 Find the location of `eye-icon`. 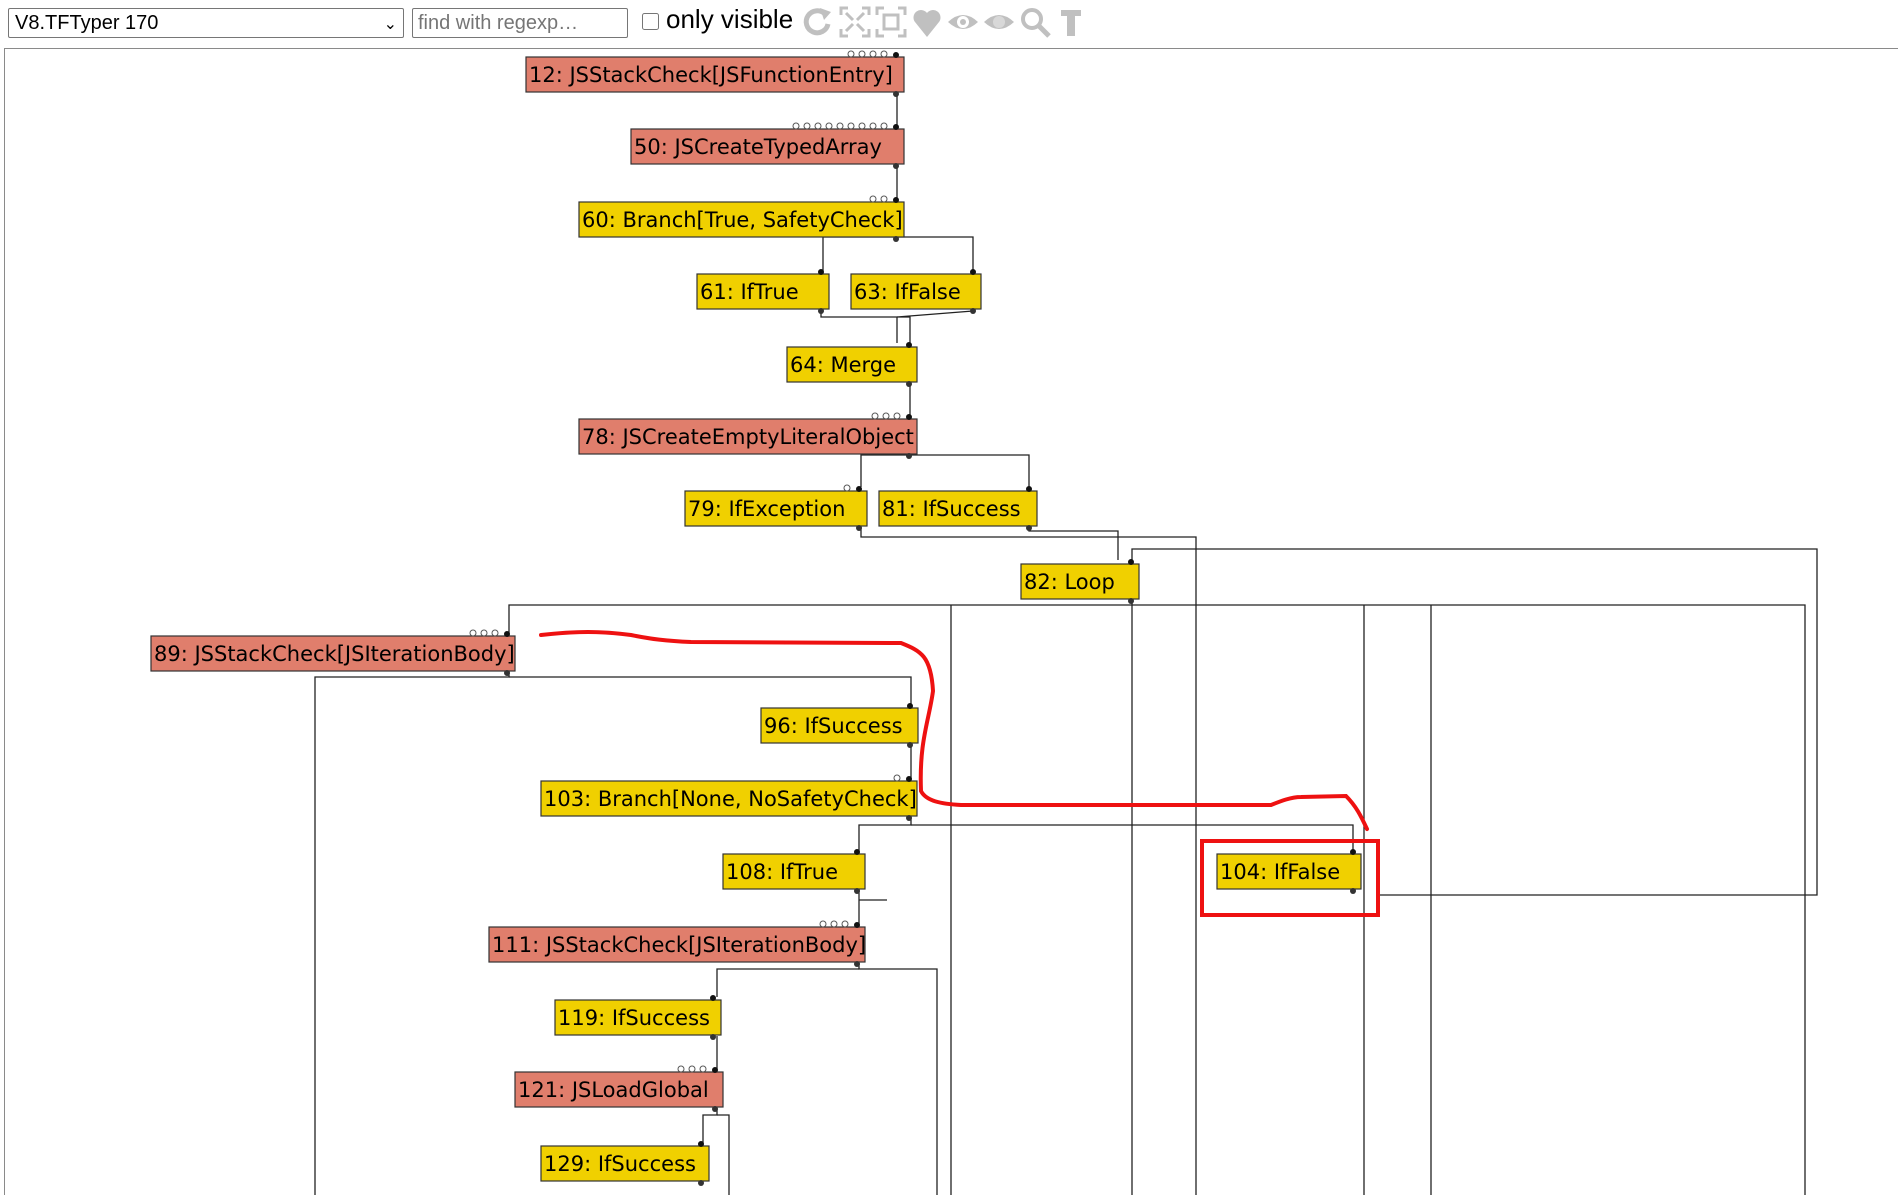

eye-icon is located at coordinates (963, 22).